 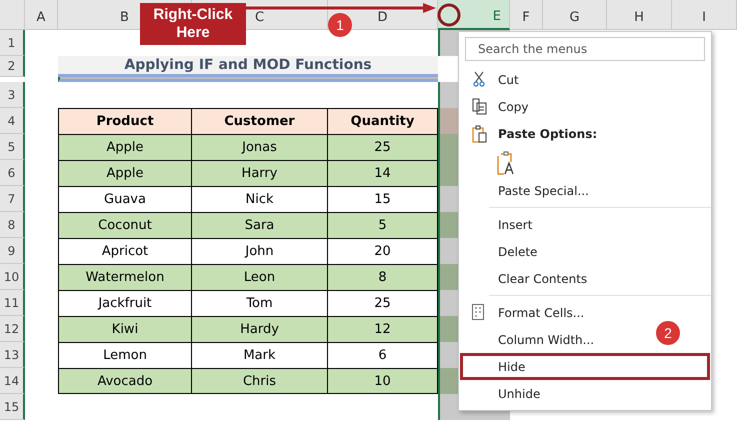 What do you see at coordinates (125, 329) in the screenshot?
I see `table-cell: Kiwi` at bounding box center [125, 329].